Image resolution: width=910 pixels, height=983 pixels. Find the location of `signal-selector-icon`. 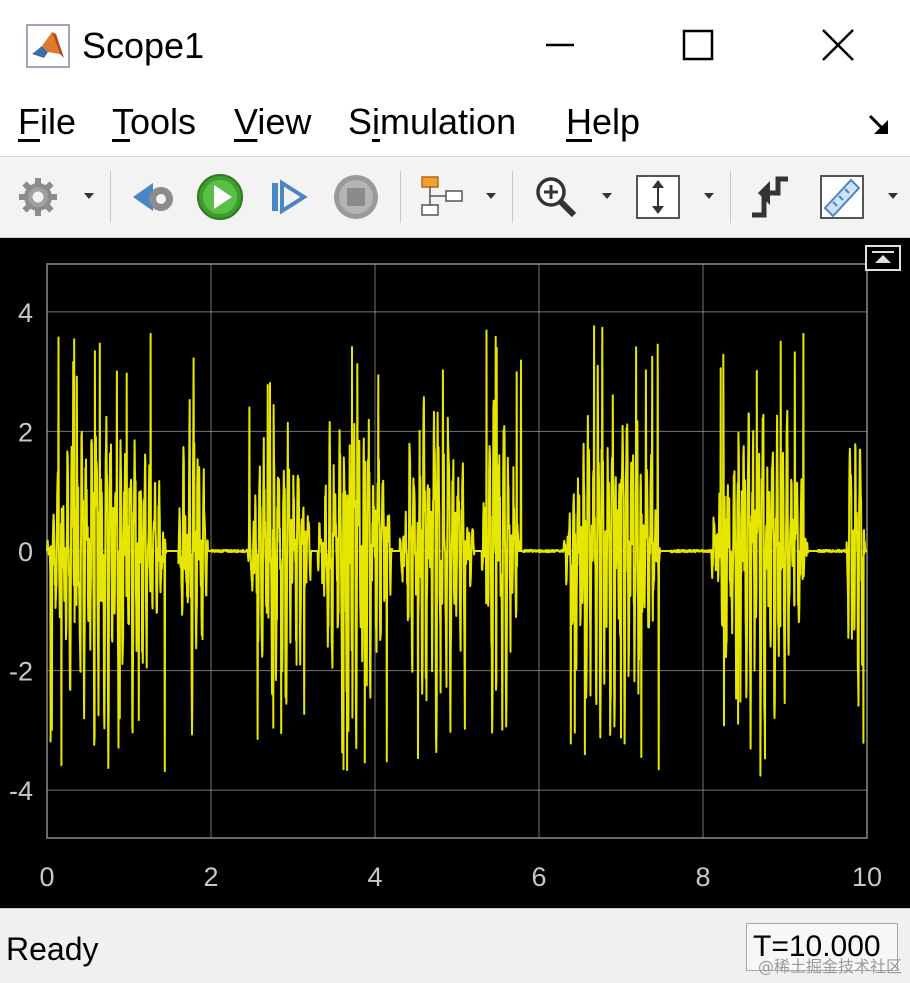

signal-selector-icon is located at coordinates (442, 196).